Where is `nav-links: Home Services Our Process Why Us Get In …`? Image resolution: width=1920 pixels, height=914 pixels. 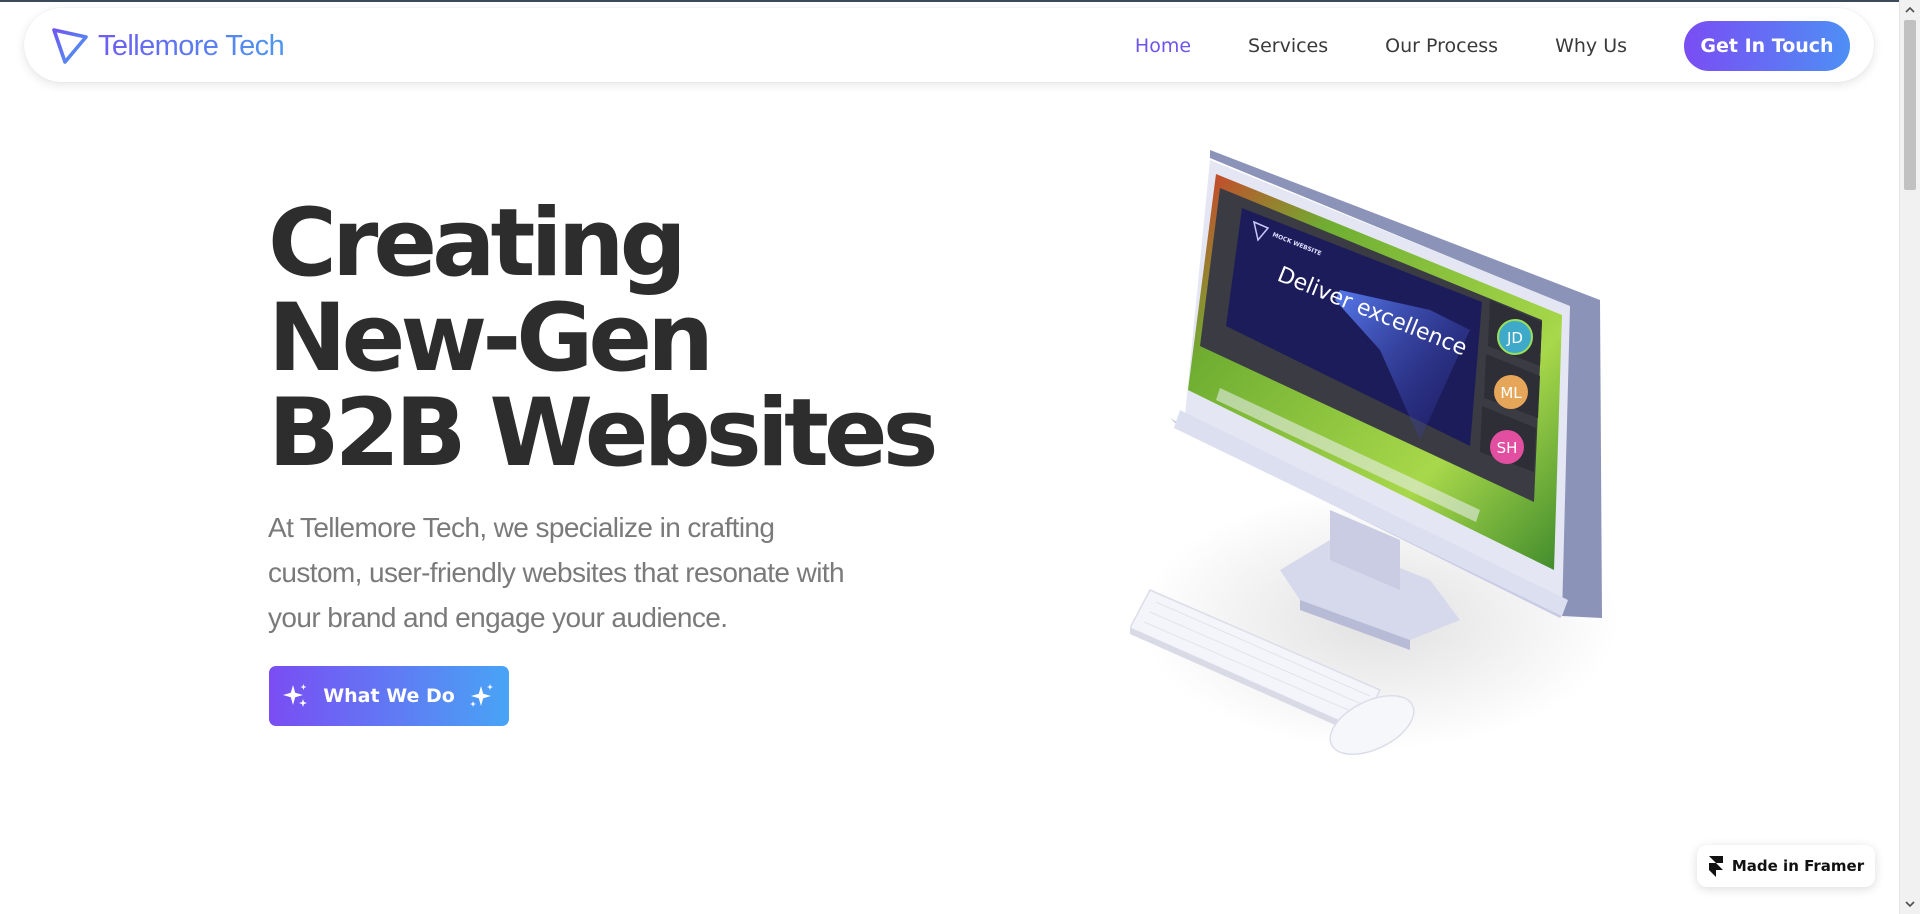 nav-links: Home Services Our Process Why Us Get In … is located at coordinates (1492, 46).